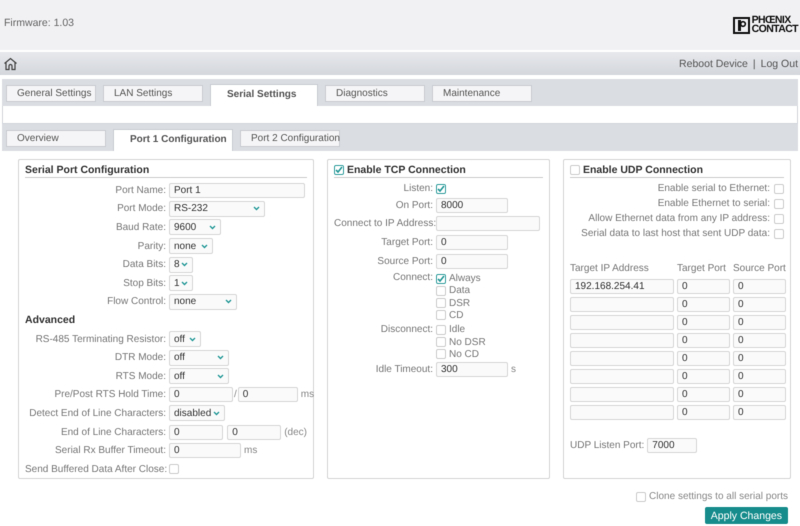  What do you see at coordinates (51, 93) in the screenshot?
I see `tab: General Settings` at bounding box center [51, 93].